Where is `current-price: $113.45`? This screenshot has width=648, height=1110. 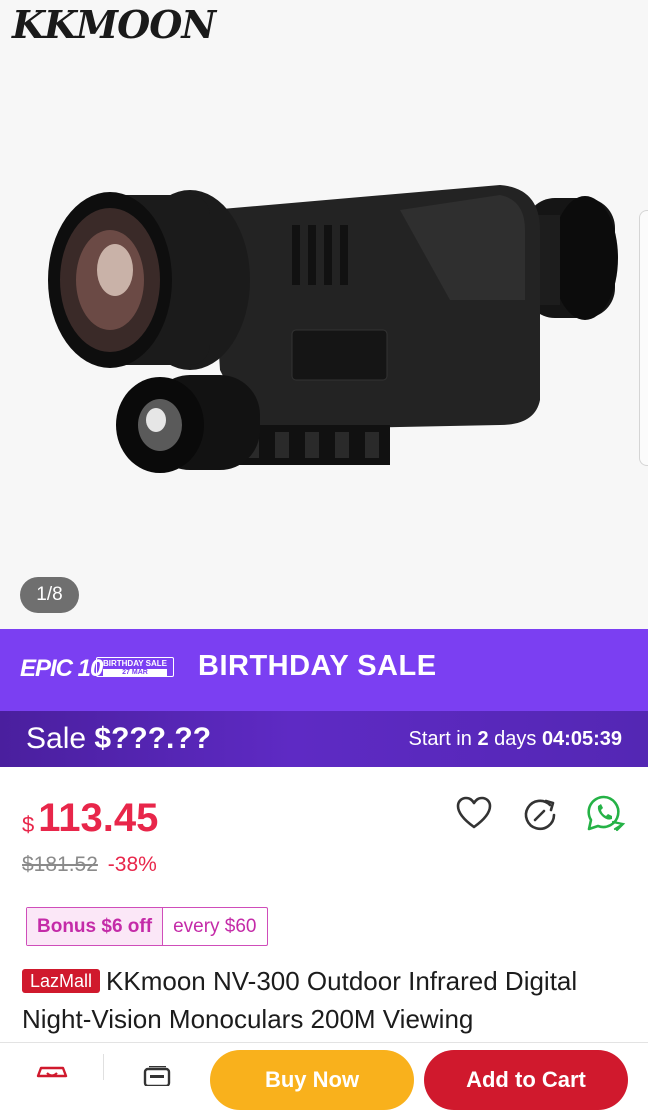
current-price: $113.45 is located at coordinates (90, 818).